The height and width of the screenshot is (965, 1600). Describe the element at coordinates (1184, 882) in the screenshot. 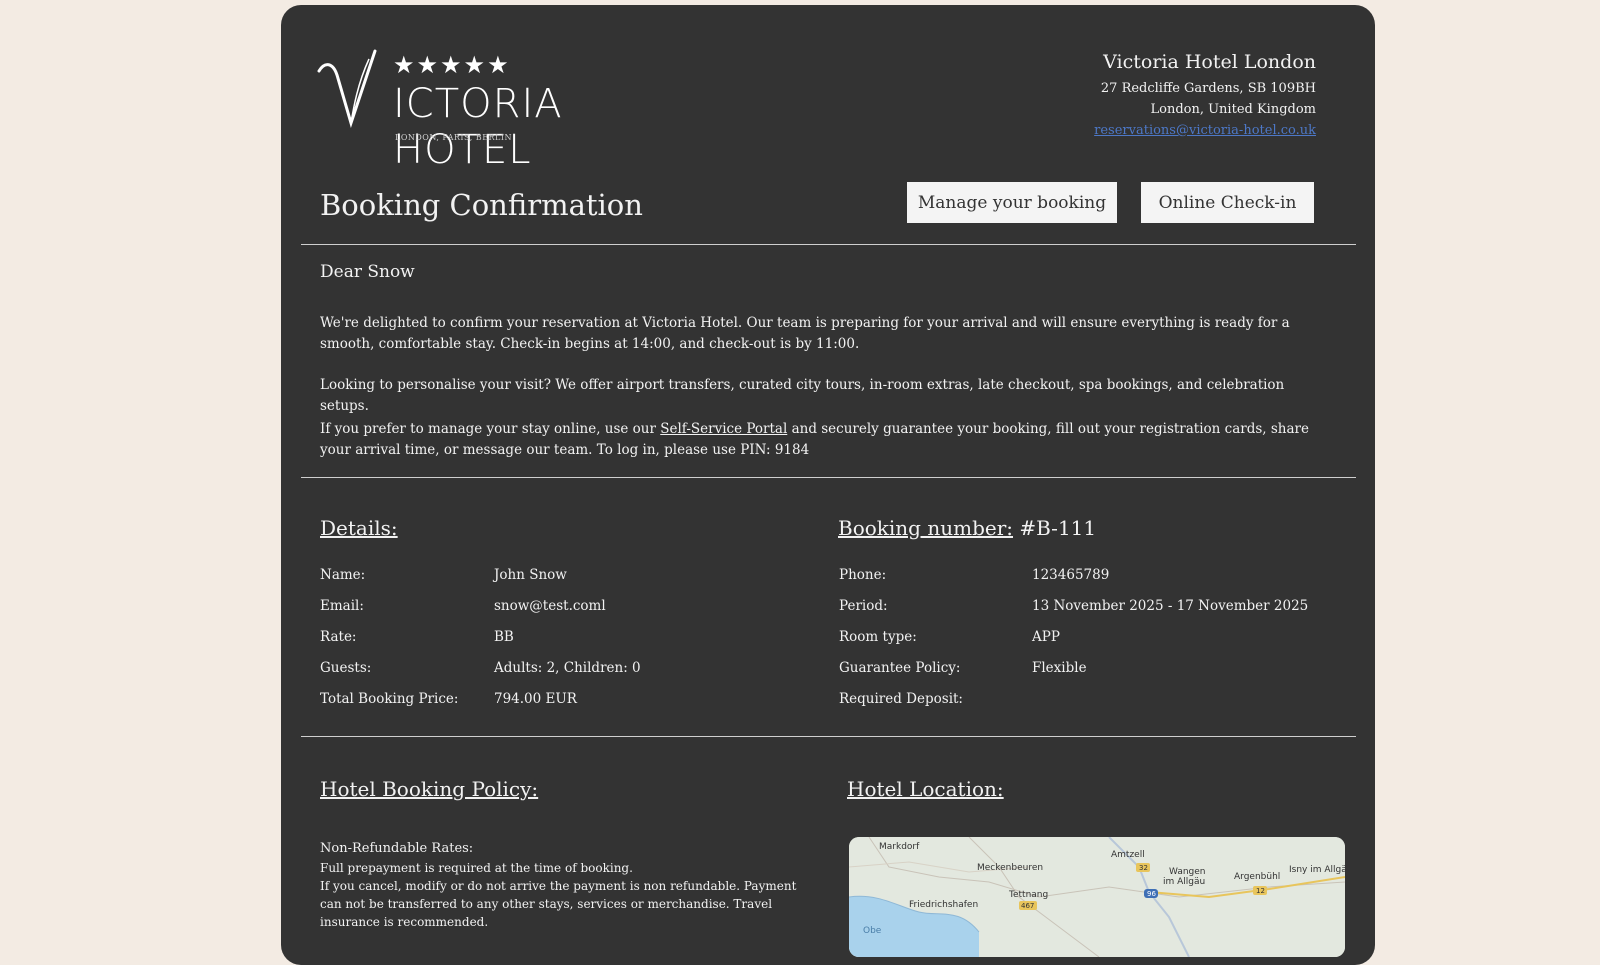

I see `map-label: im Allgäu` at that location.